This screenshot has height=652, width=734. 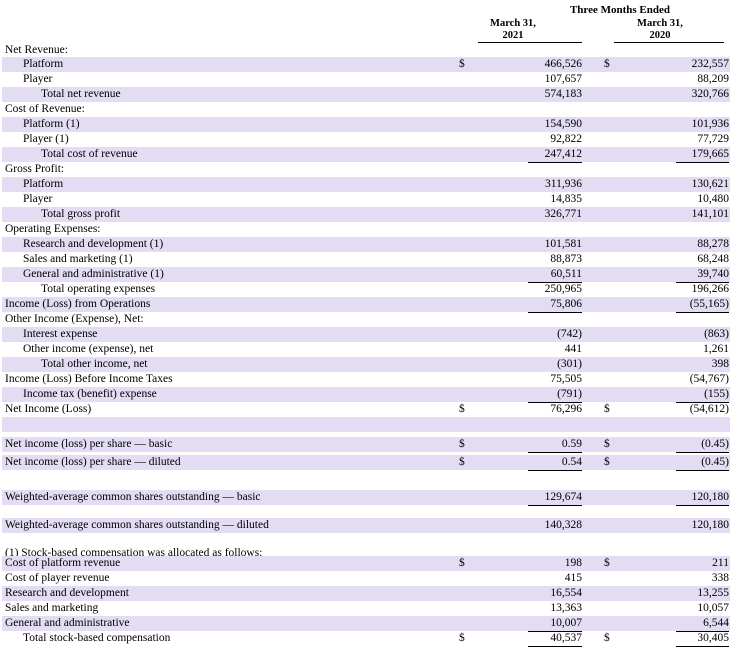 What do you see at coordinates (366, 214) in the screenshot?
I see `table-row: Total gross profit 326,771 141,101` at bounding box center [366, 214].